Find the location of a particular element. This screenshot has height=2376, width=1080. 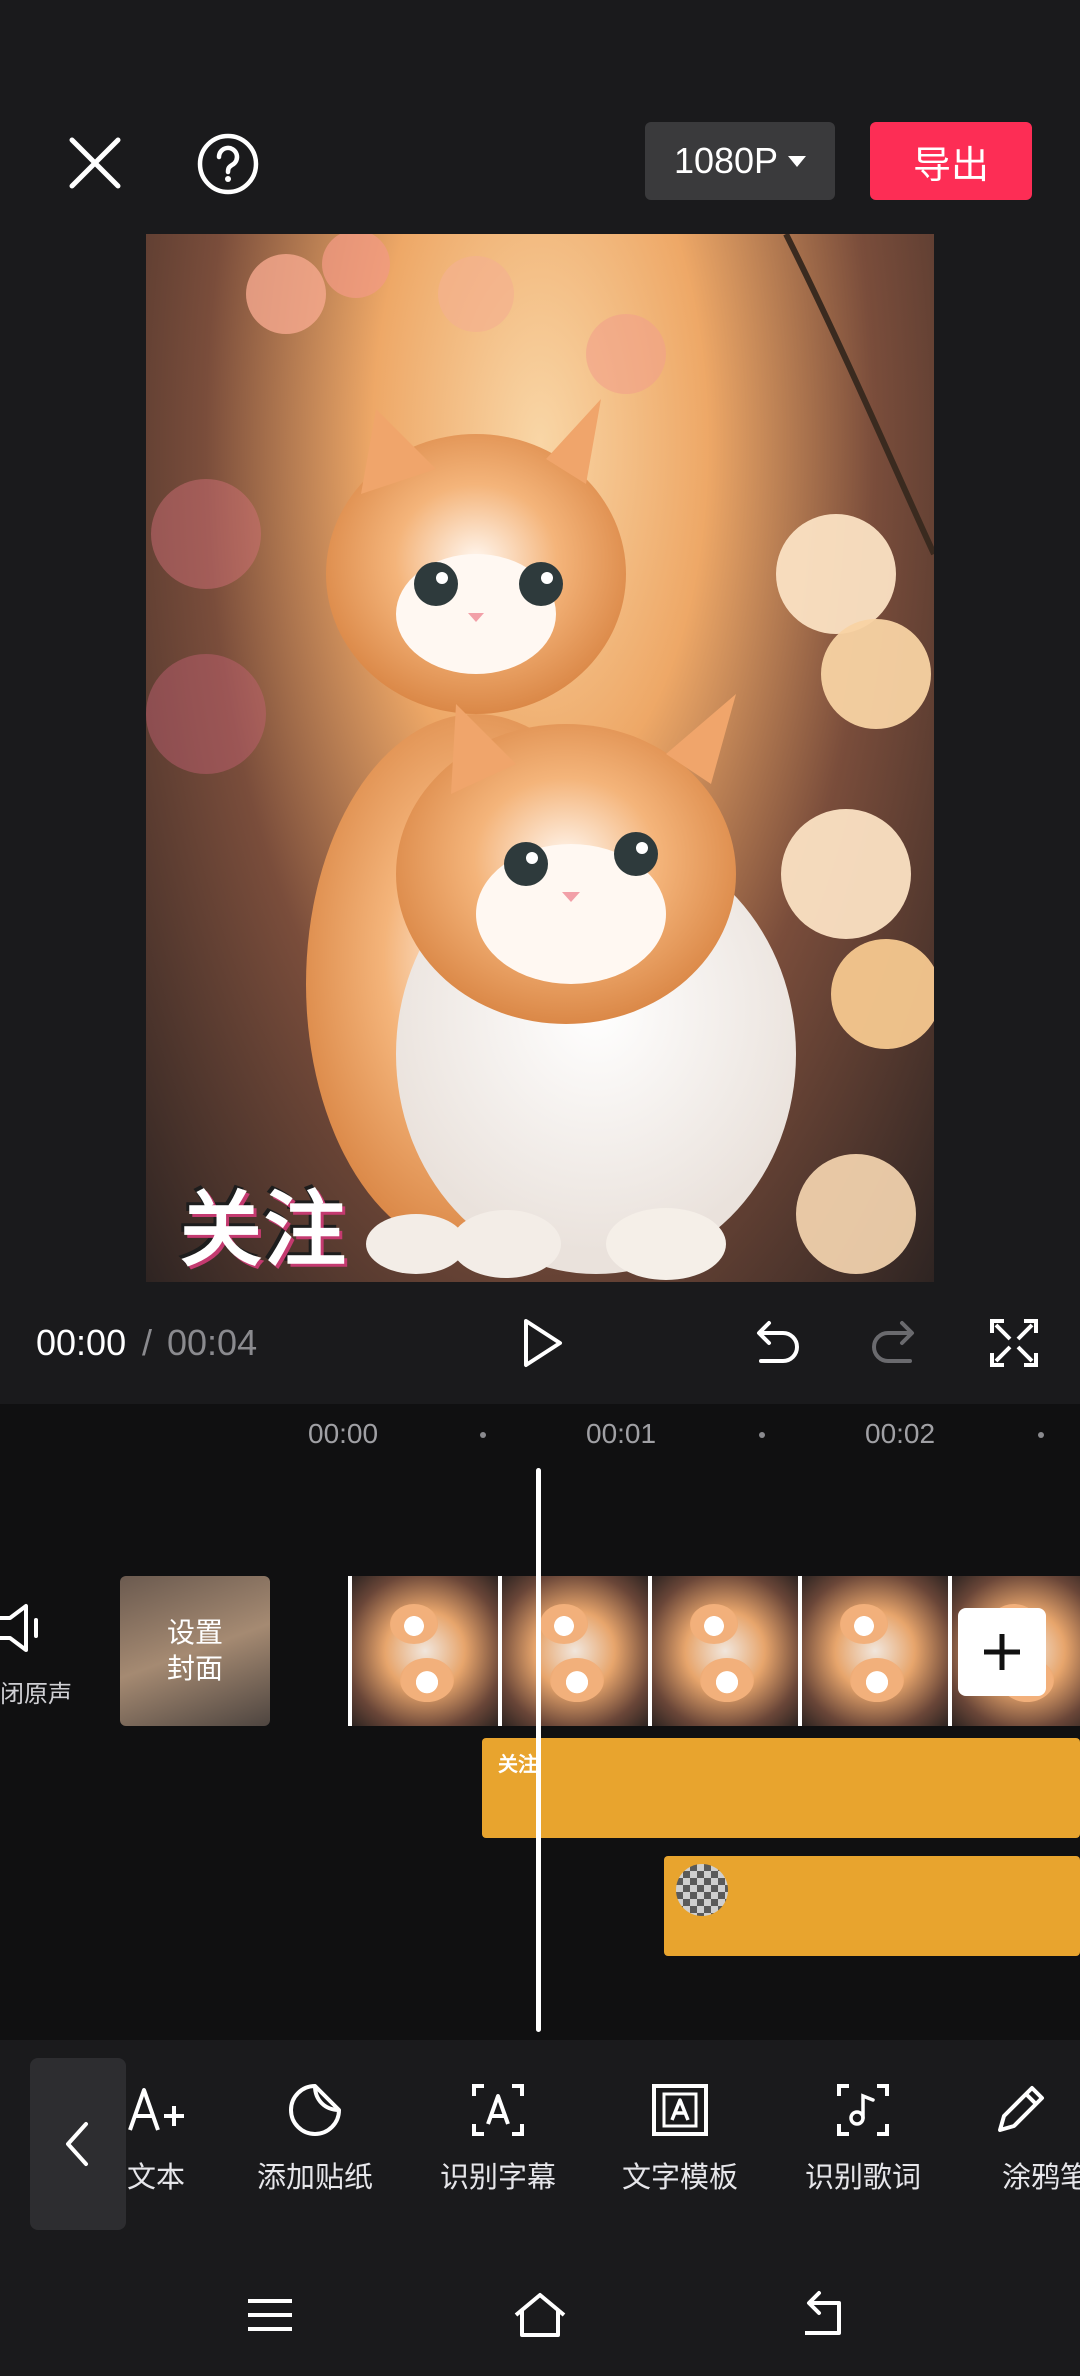

undo-icon is located at coordinates (778, 1342).